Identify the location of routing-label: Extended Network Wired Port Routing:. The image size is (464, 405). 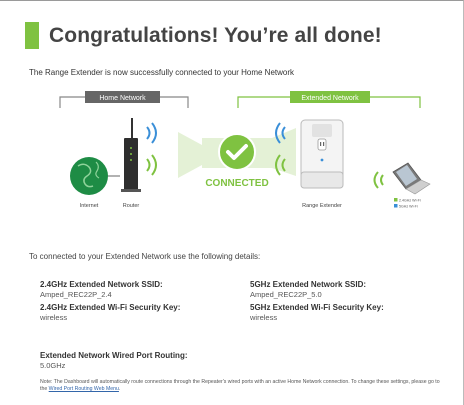
(114, 355).